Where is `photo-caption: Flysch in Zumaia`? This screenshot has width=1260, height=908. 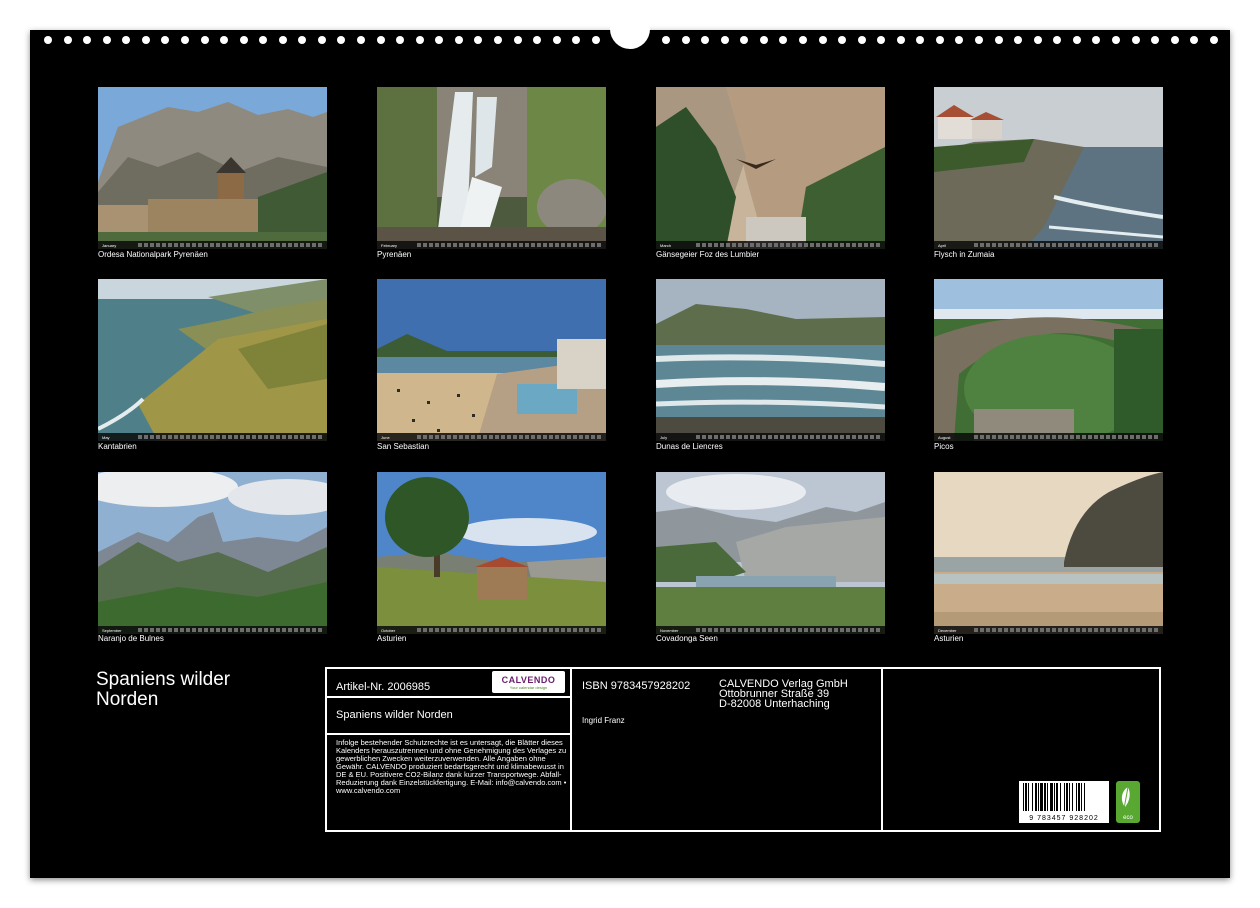 photo-caption: Flysch in Zumaia is located at coordinates (964, 254).